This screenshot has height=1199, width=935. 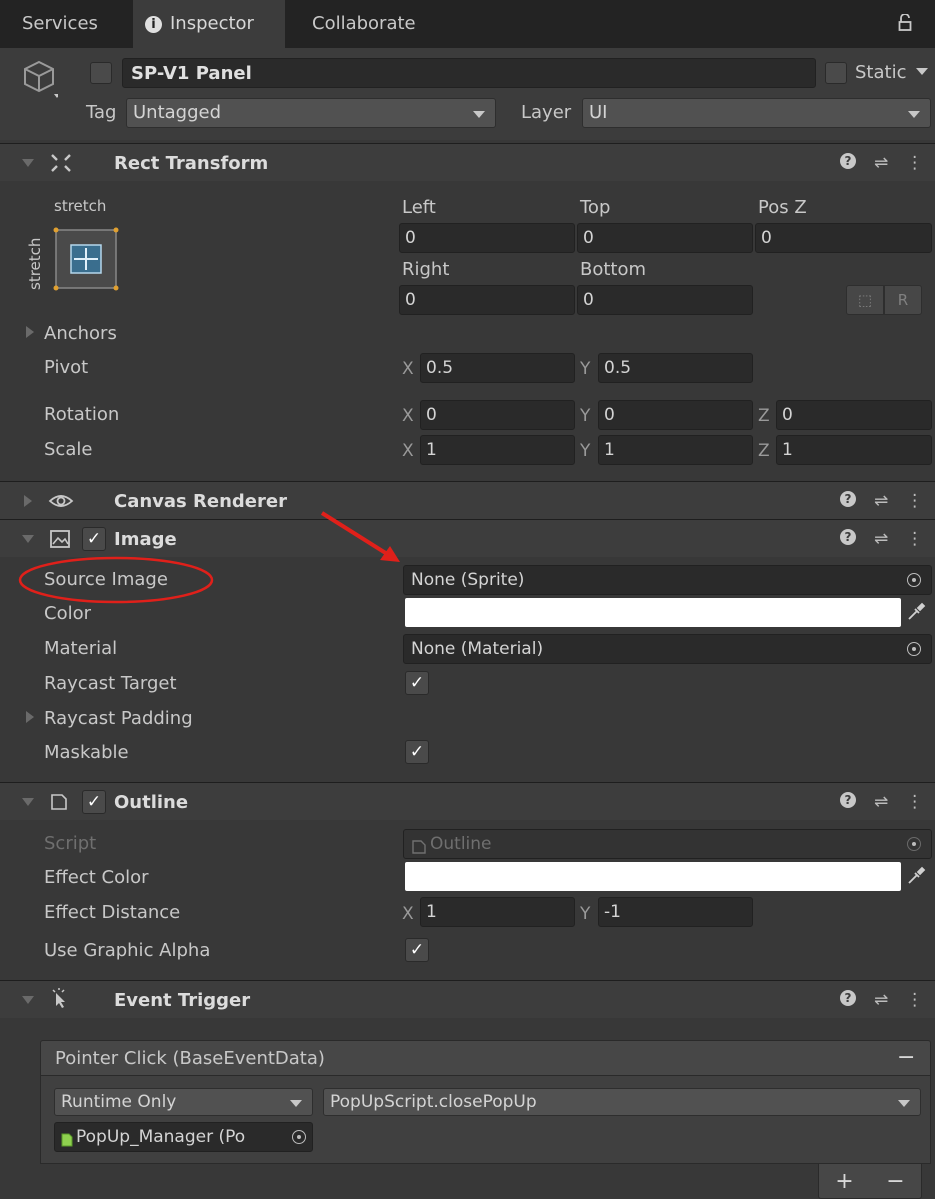 I want to click on eye-icon, so click(x=61, y=503).